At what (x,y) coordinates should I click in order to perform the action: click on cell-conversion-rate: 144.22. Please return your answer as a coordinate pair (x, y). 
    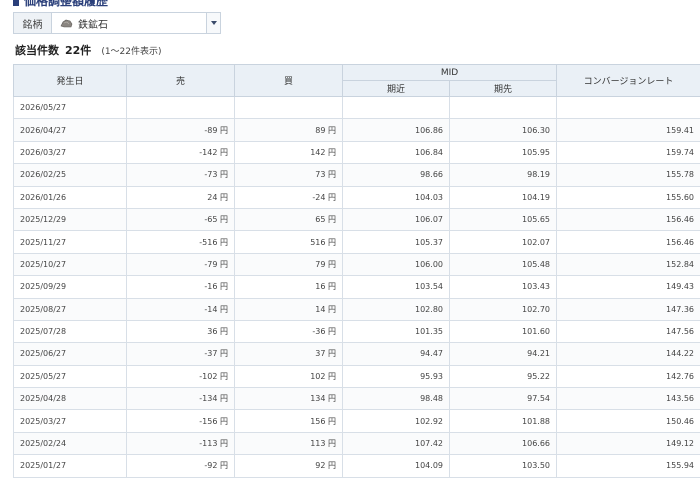
    Looking at the image, I should click on (628, 354).